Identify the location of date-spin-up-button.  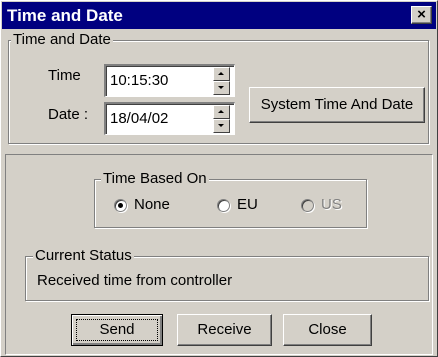
(221, 112).